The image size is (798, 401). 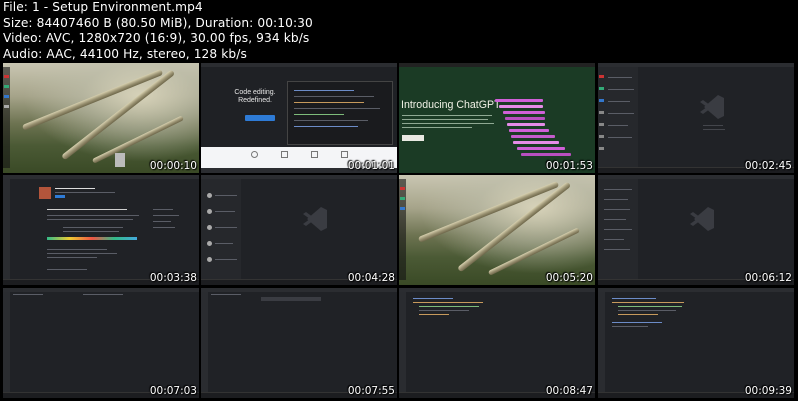 What do you see at coordinates (714, 129) in the screenshot?
I see `shortcut-hint` at bounding box center [714, 129].